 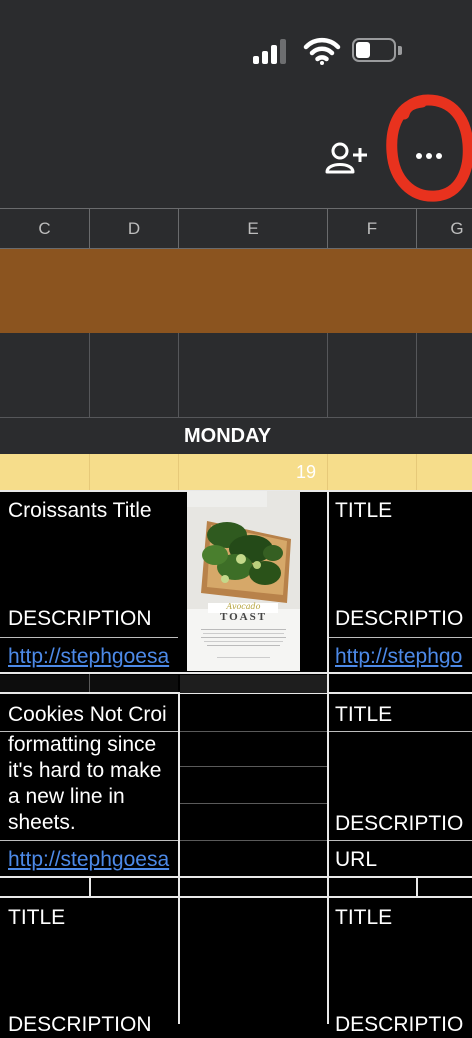 I want to click on column-header-row: C D E F G, so click(x=236, y=228).